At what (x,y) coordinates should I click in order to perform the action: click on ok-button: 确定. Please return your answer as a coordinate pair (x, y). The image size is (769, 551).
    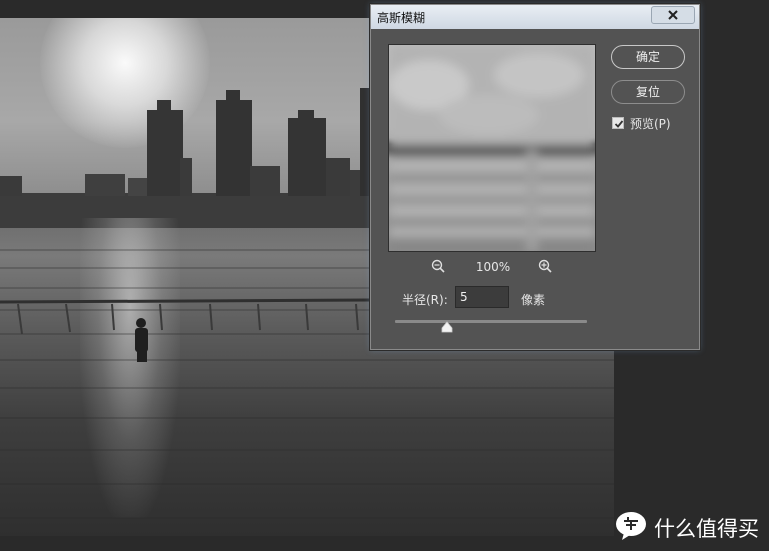
    Looking at the image, I should click on (648, 57).